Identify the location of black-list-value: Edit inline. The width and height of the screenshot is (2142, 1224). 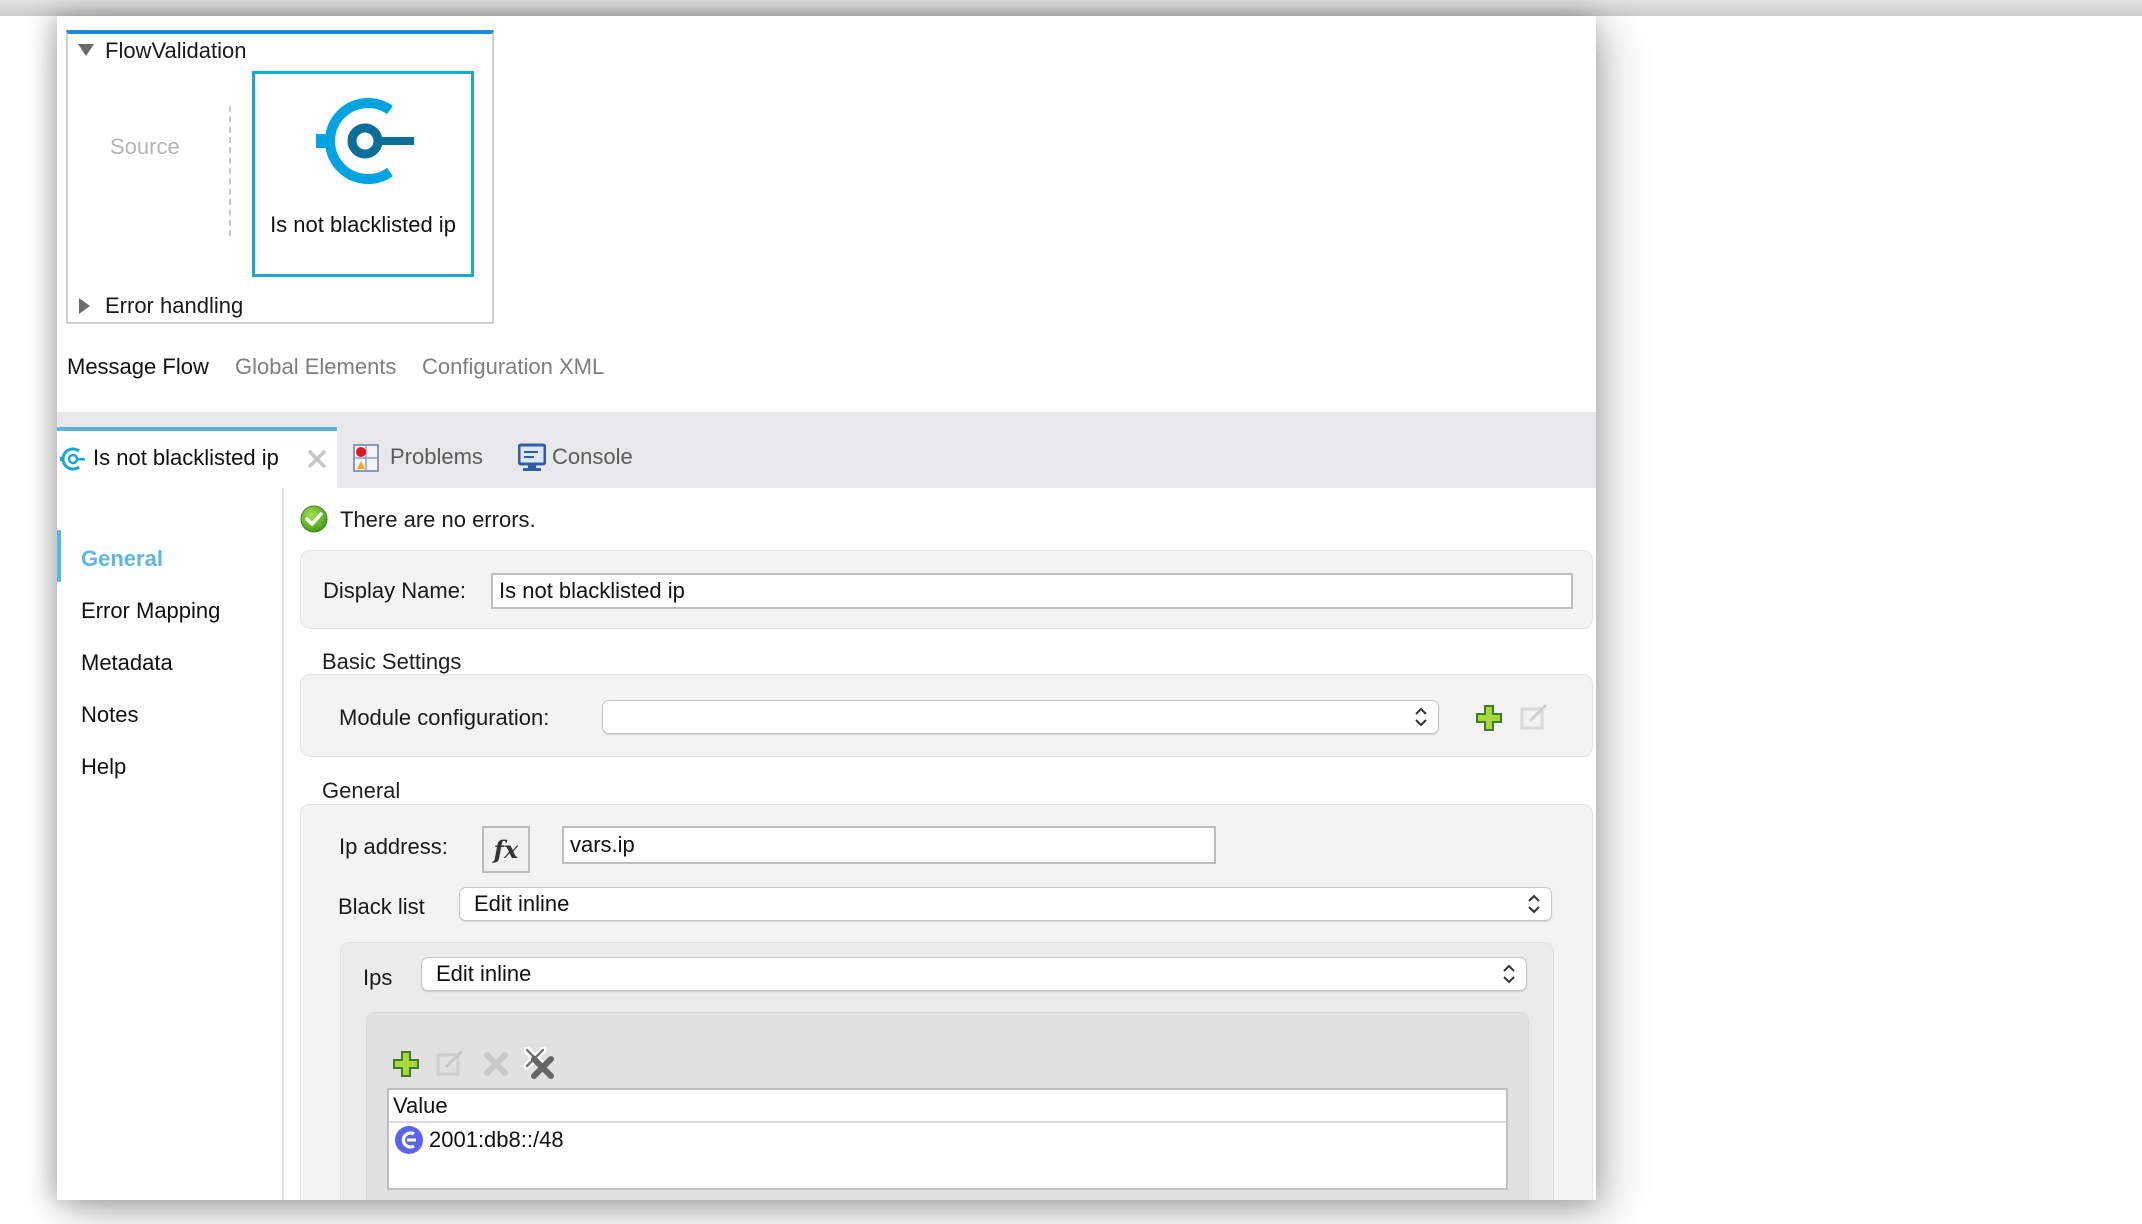
(522, 903).